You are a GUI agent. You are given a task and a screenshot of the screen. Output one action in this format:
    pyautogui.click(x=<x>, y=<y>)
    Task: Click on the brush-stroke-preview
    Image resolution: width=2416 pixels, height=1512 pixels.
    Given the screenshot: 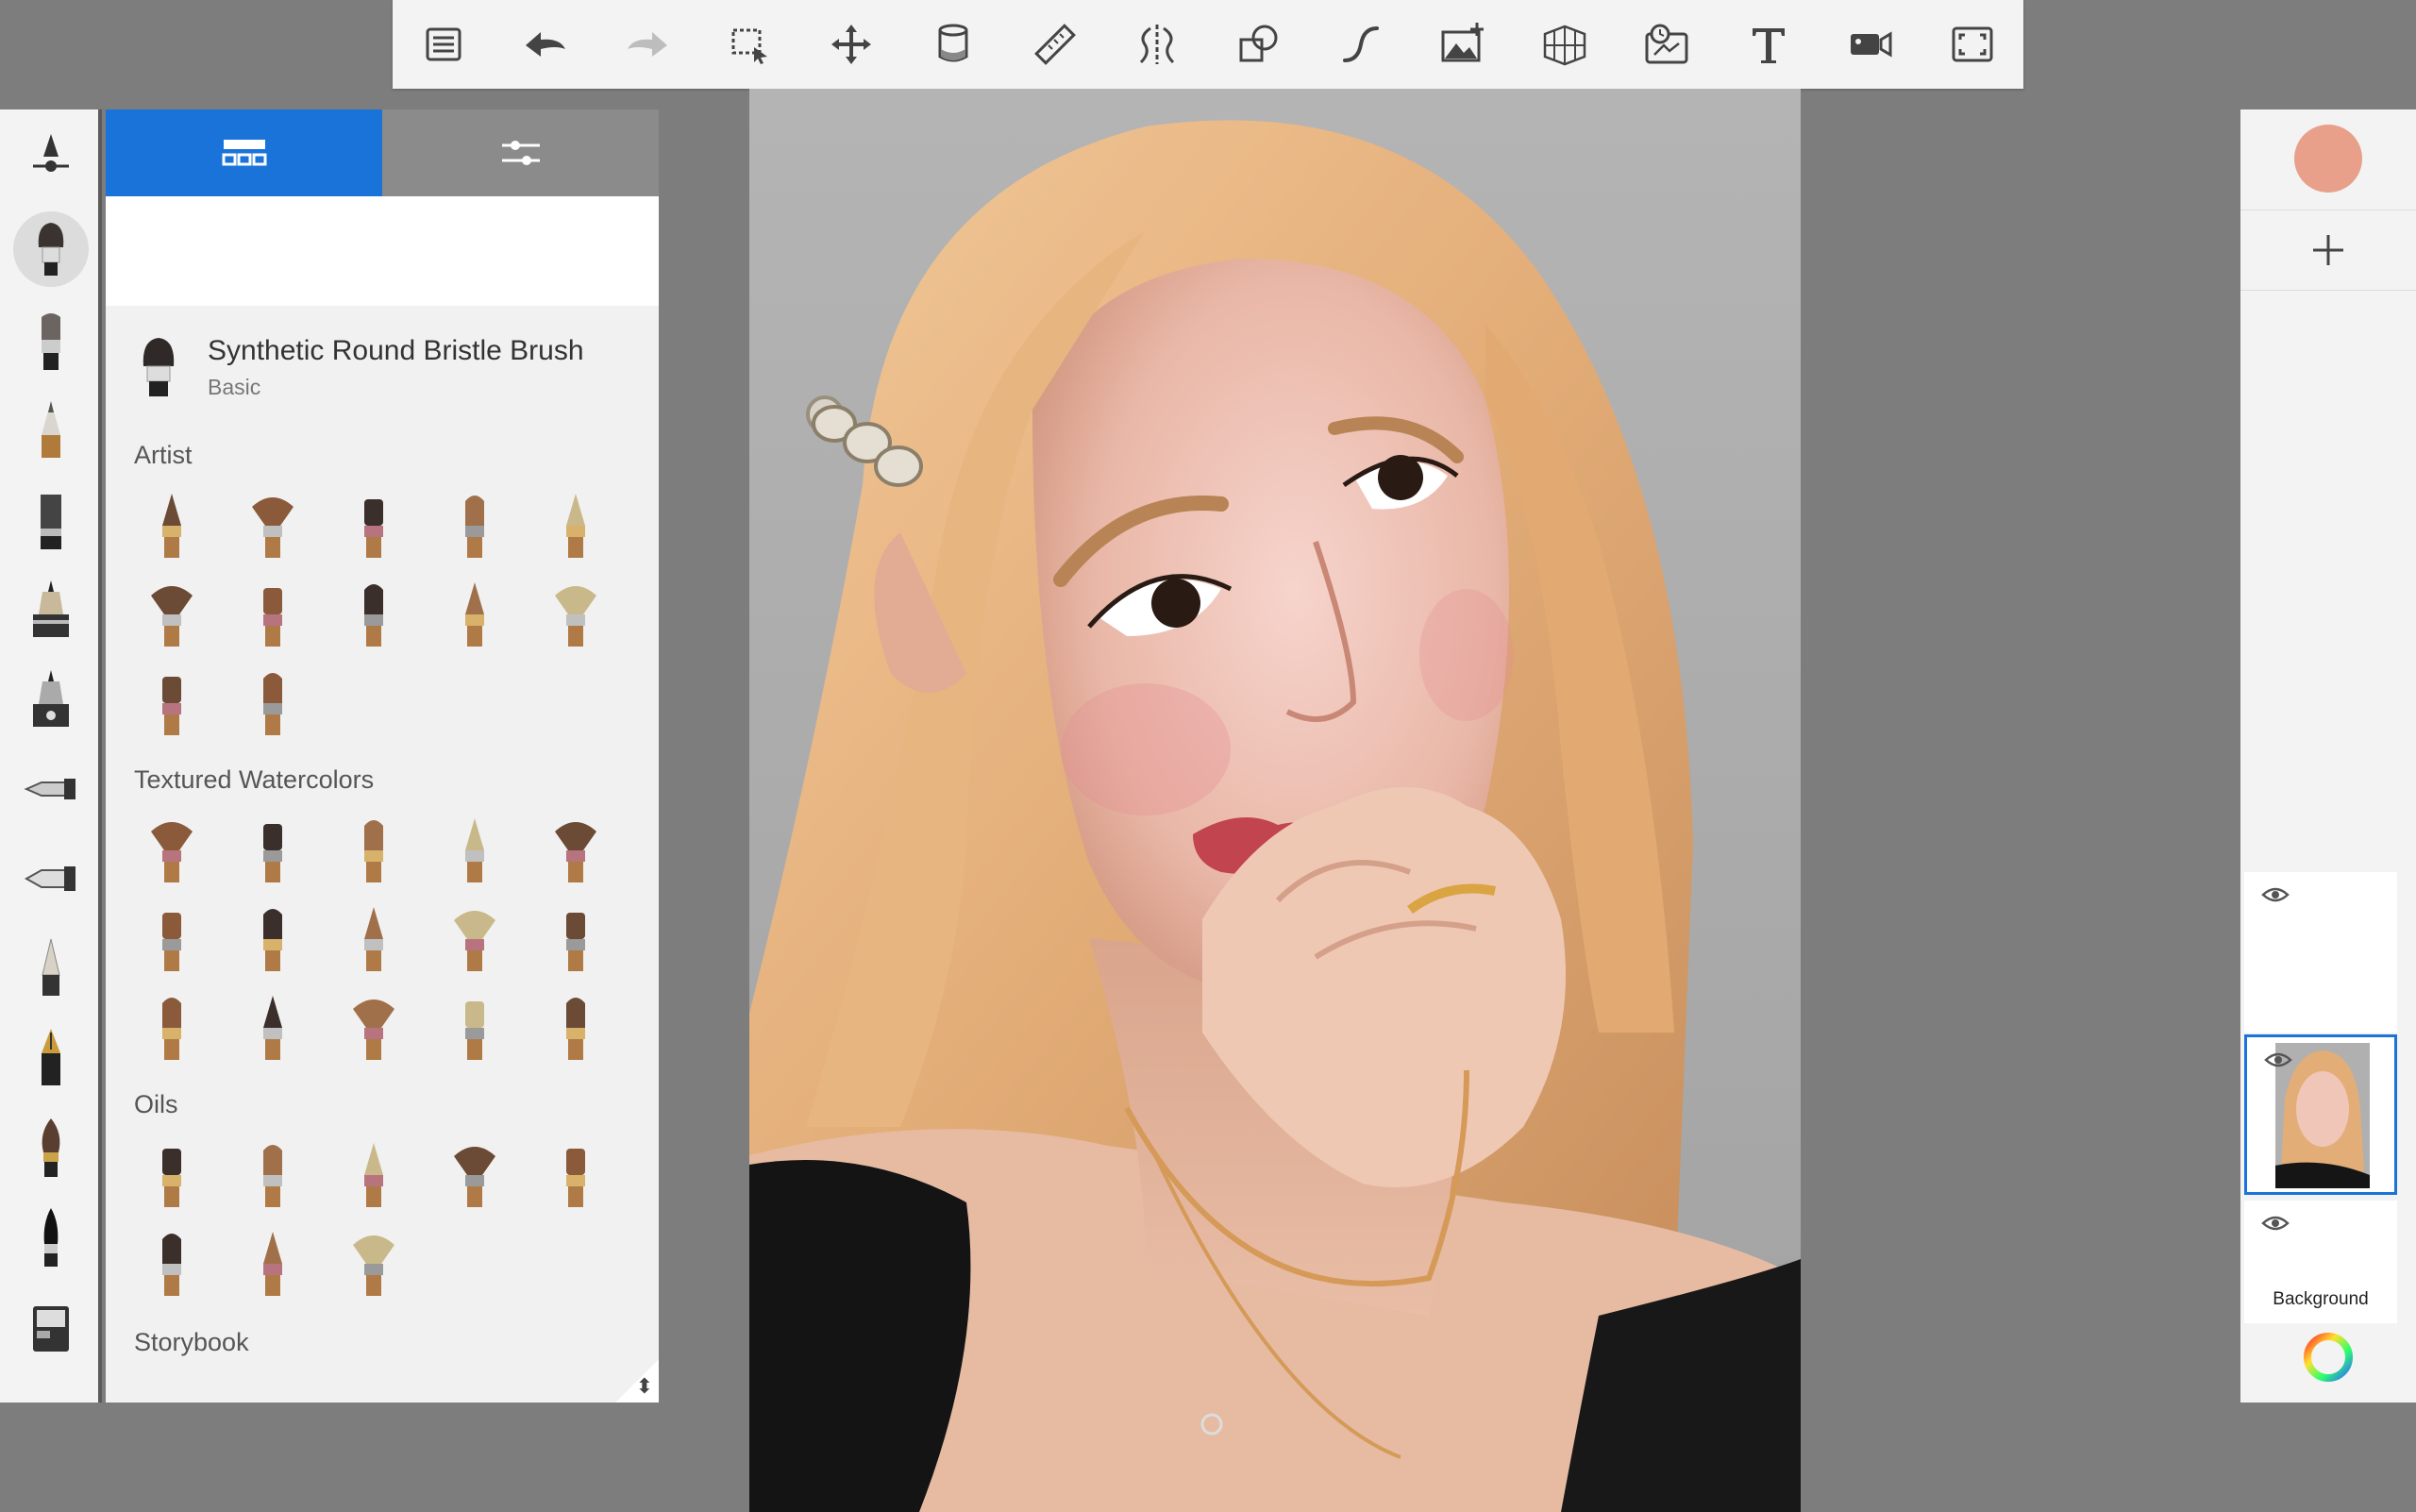 What is the action you would take?
    pyautogui.click(x=382, y=251)
    